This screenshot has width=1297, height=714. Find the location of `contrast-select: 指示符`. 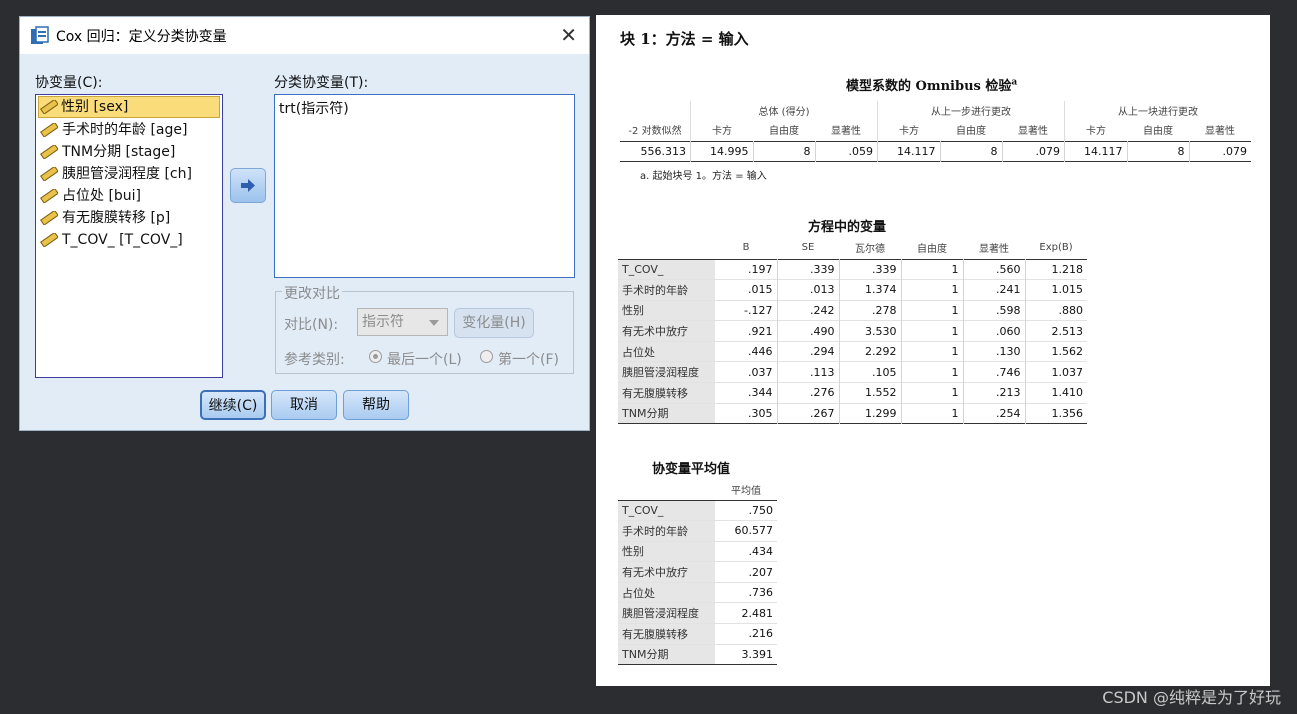

contrast-select: 指示符 is located at coordinates (402, 322).